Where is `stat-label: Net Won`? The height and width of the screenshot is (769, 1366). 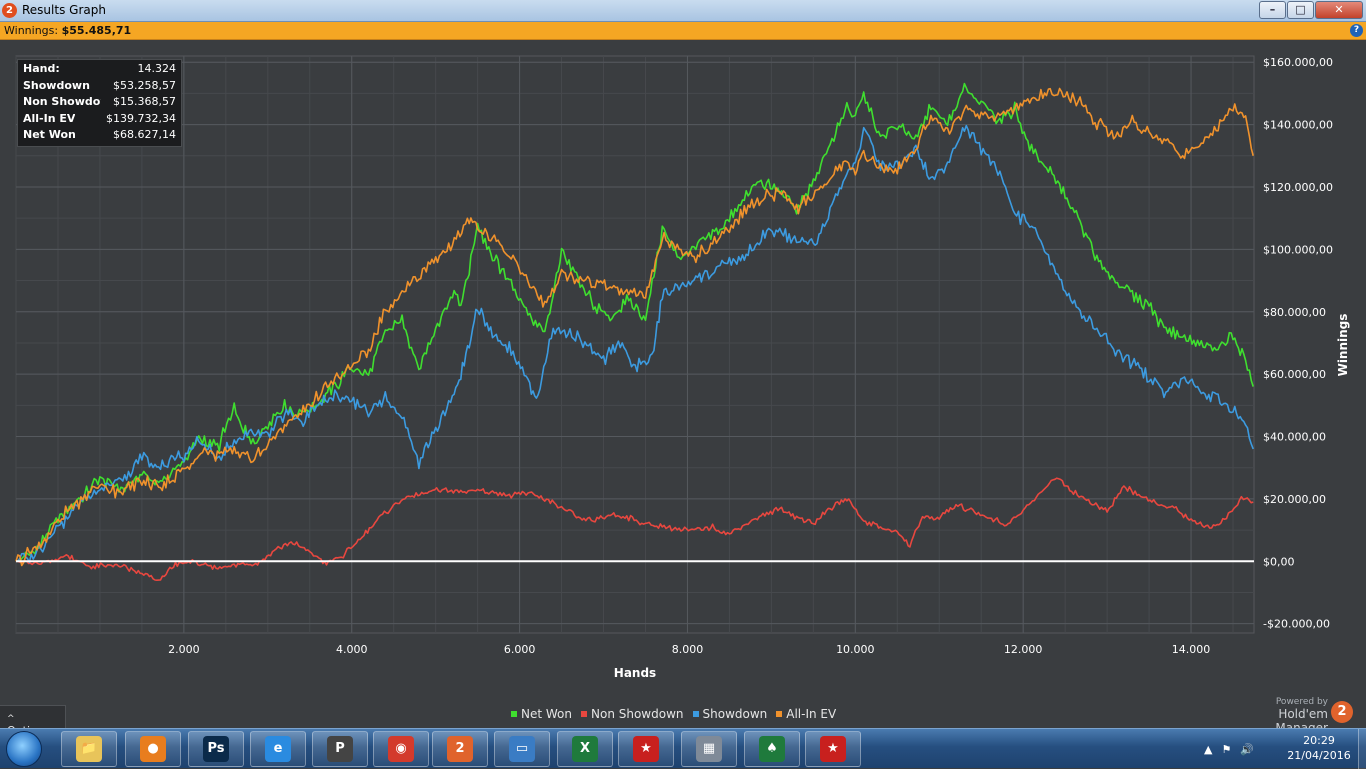 stat-label: Net Won is located at coordinates (49, 135).